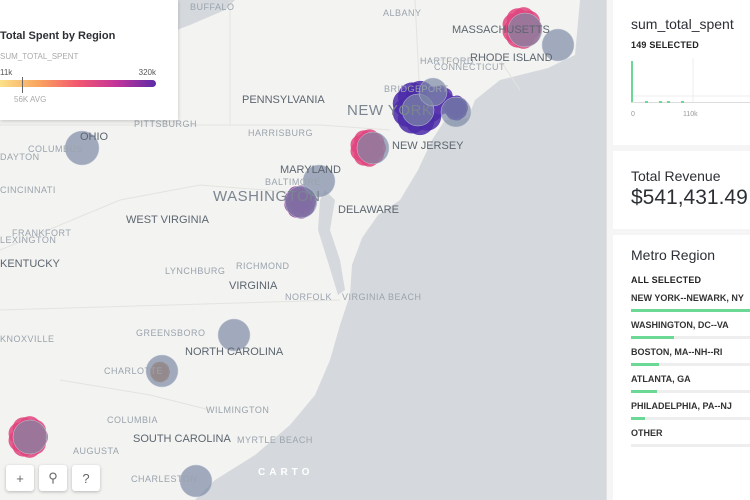 The height and width of the screenshot is (500, 750). Describe the element at coordinates (428, 146) in the screenshot. I see `map-label: NEW JERSEY` at that location.